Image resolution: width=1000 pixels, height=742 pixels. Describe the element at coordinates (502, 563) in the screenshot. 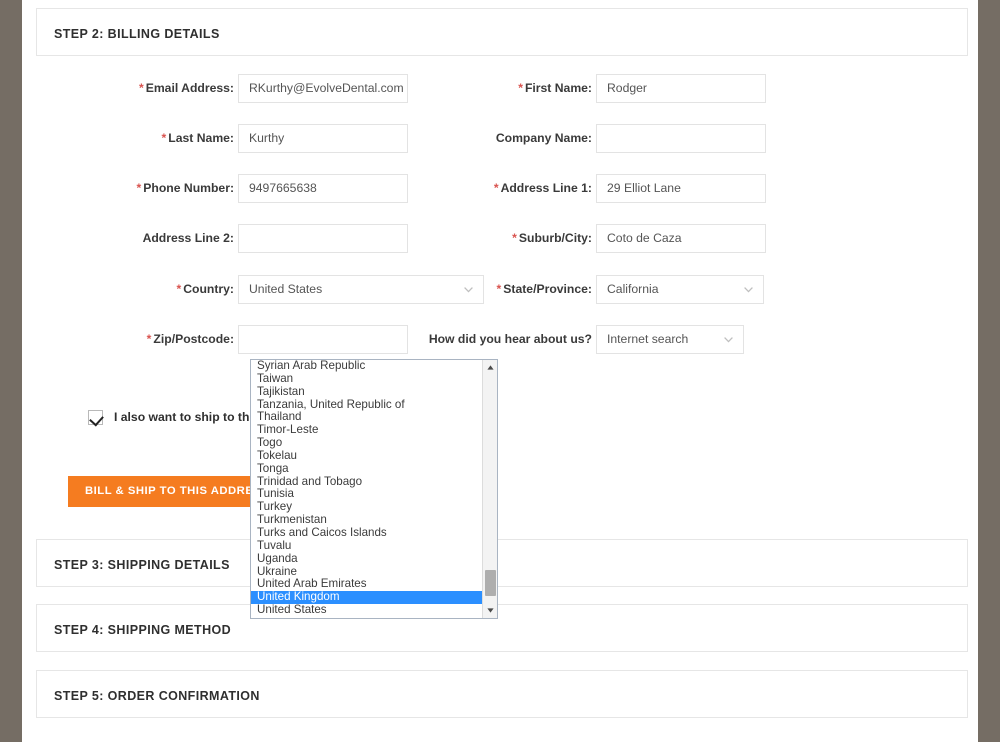

I see `step-3-card: STEP 3: SHIPPING DETAILS` at that location.